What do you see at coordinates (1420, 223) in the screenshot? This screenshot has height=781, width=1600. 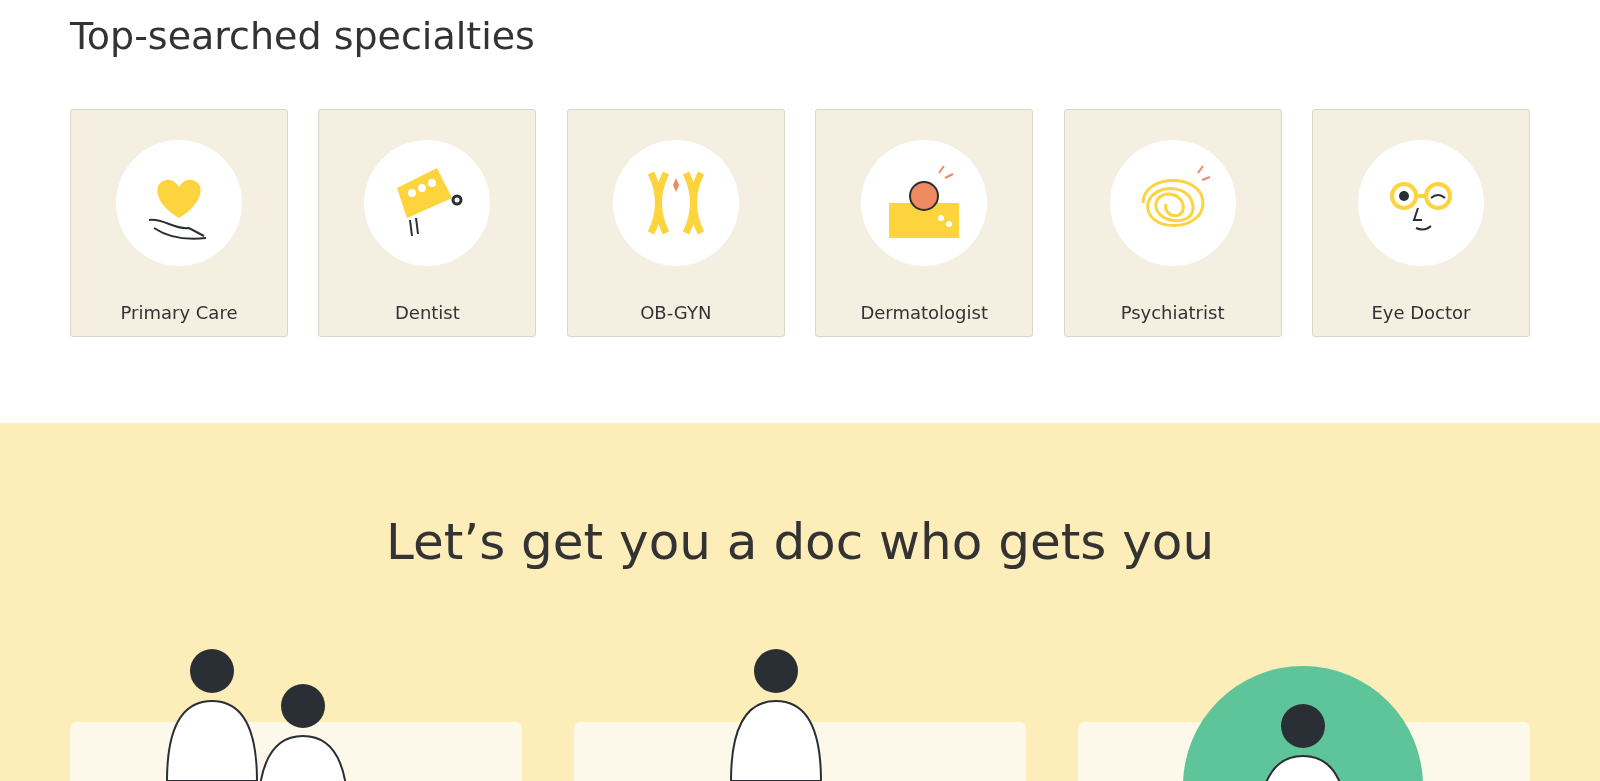 I see `specialty-card: Eye Doctor` at bounding box center [1420, 223].